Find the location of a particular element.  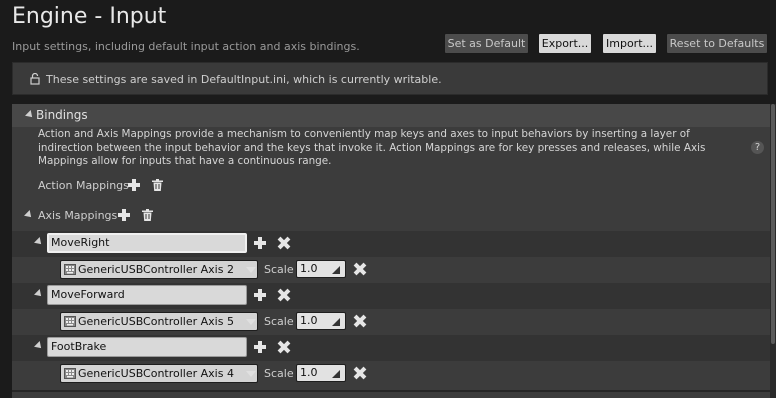

axis-mappings-label: Axis Mappings is located at coordinates (78, 215).